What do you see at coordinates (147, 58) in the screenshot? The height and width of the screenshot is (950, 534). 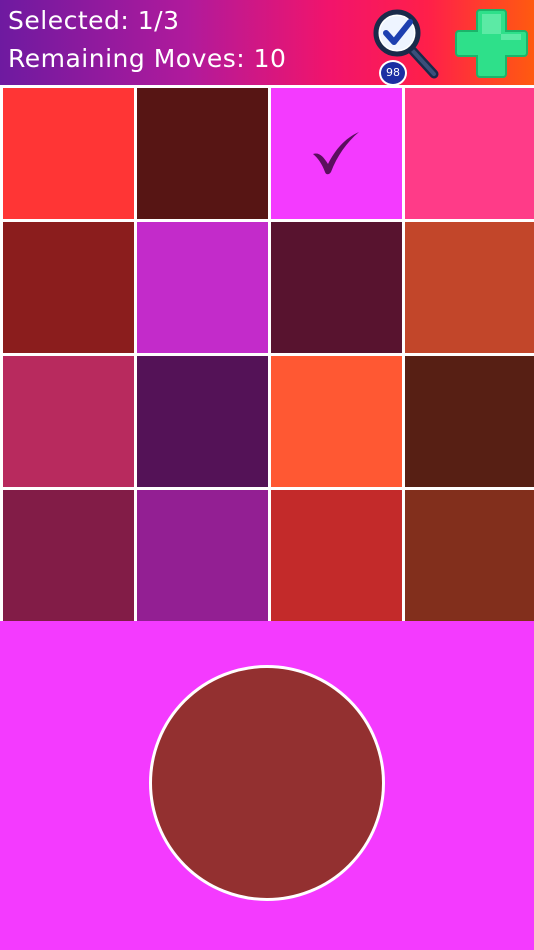 I see `remaining-moves-counter: Remaining Moves: 10` at bounding box center [147, 58].